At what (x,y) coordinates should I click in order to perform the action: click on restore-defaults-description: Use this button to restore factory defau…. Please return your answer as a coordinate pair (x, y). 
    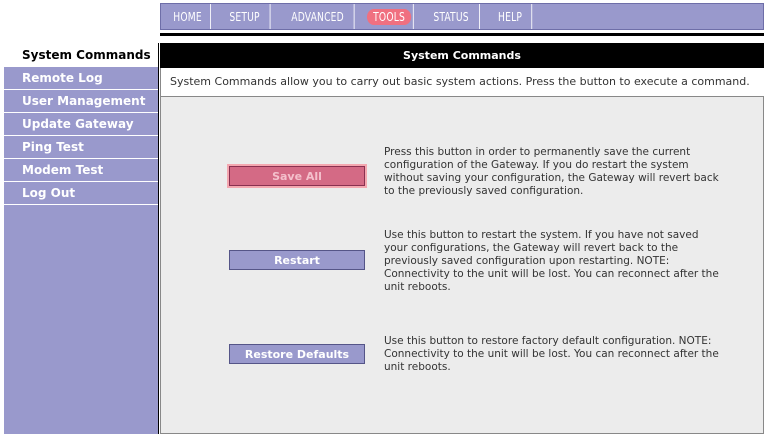
    Looking at the image, I should click on (551, 354).